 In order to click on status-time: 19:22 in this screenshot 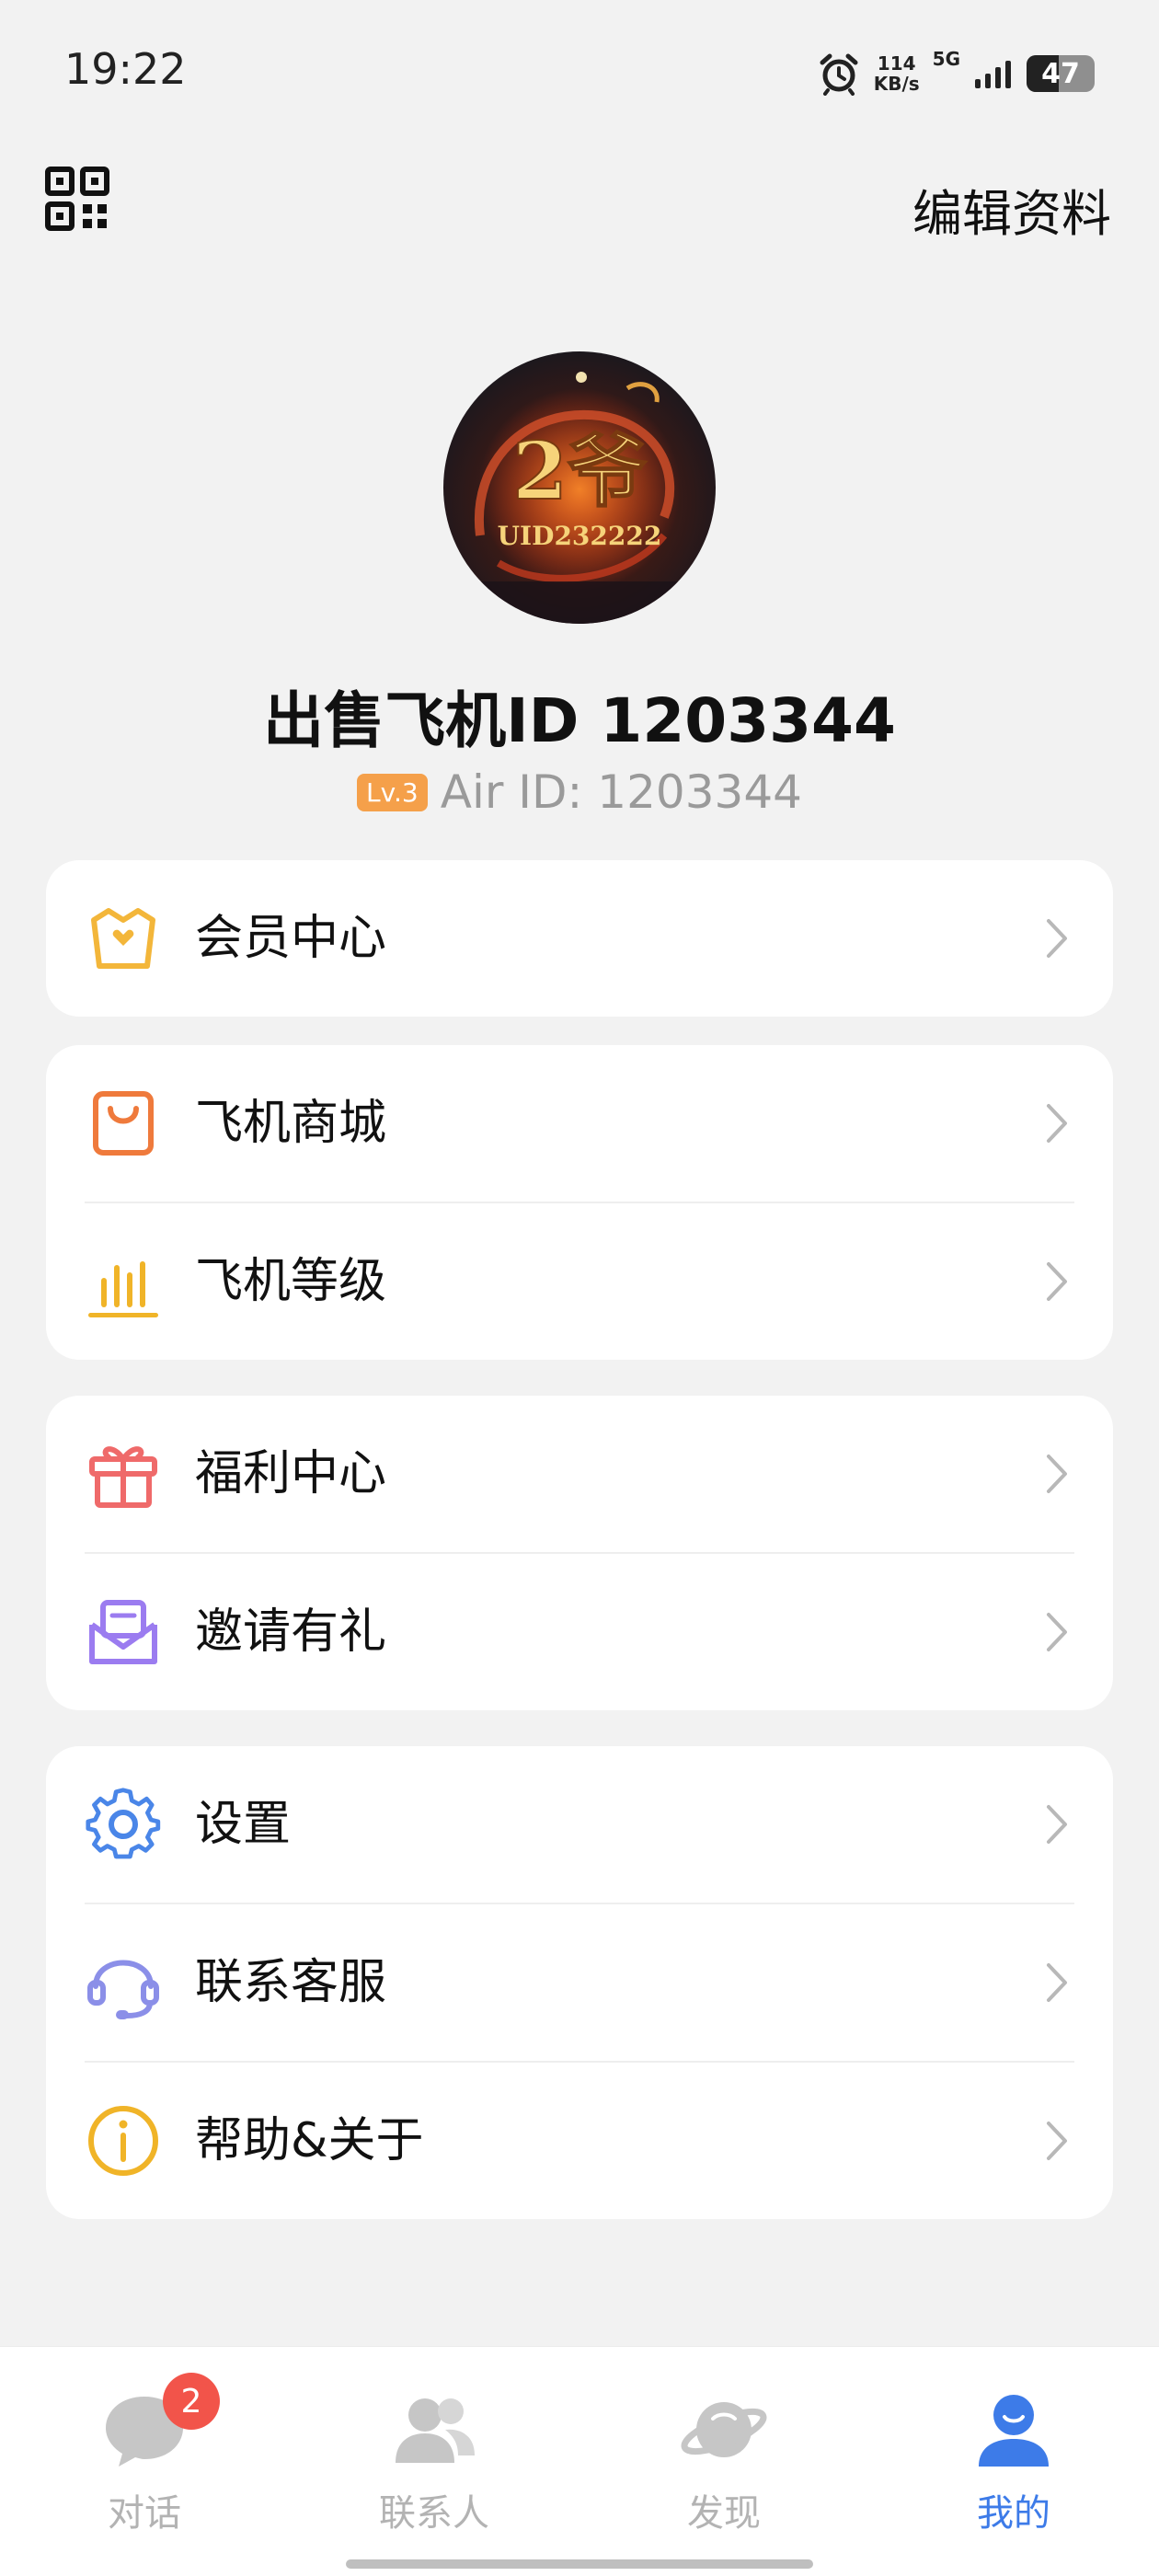, I will do `click(125, 69)`.